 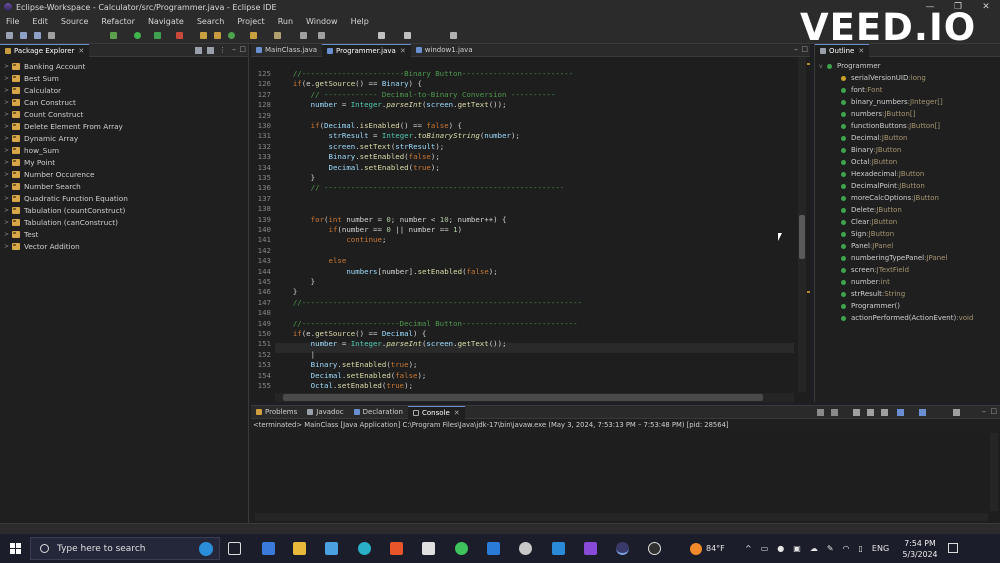 What do you see at coordinates (222, 50) in the screenshot?
I see `view-menu-icon: ⋮` at bounding box center [222, 50].